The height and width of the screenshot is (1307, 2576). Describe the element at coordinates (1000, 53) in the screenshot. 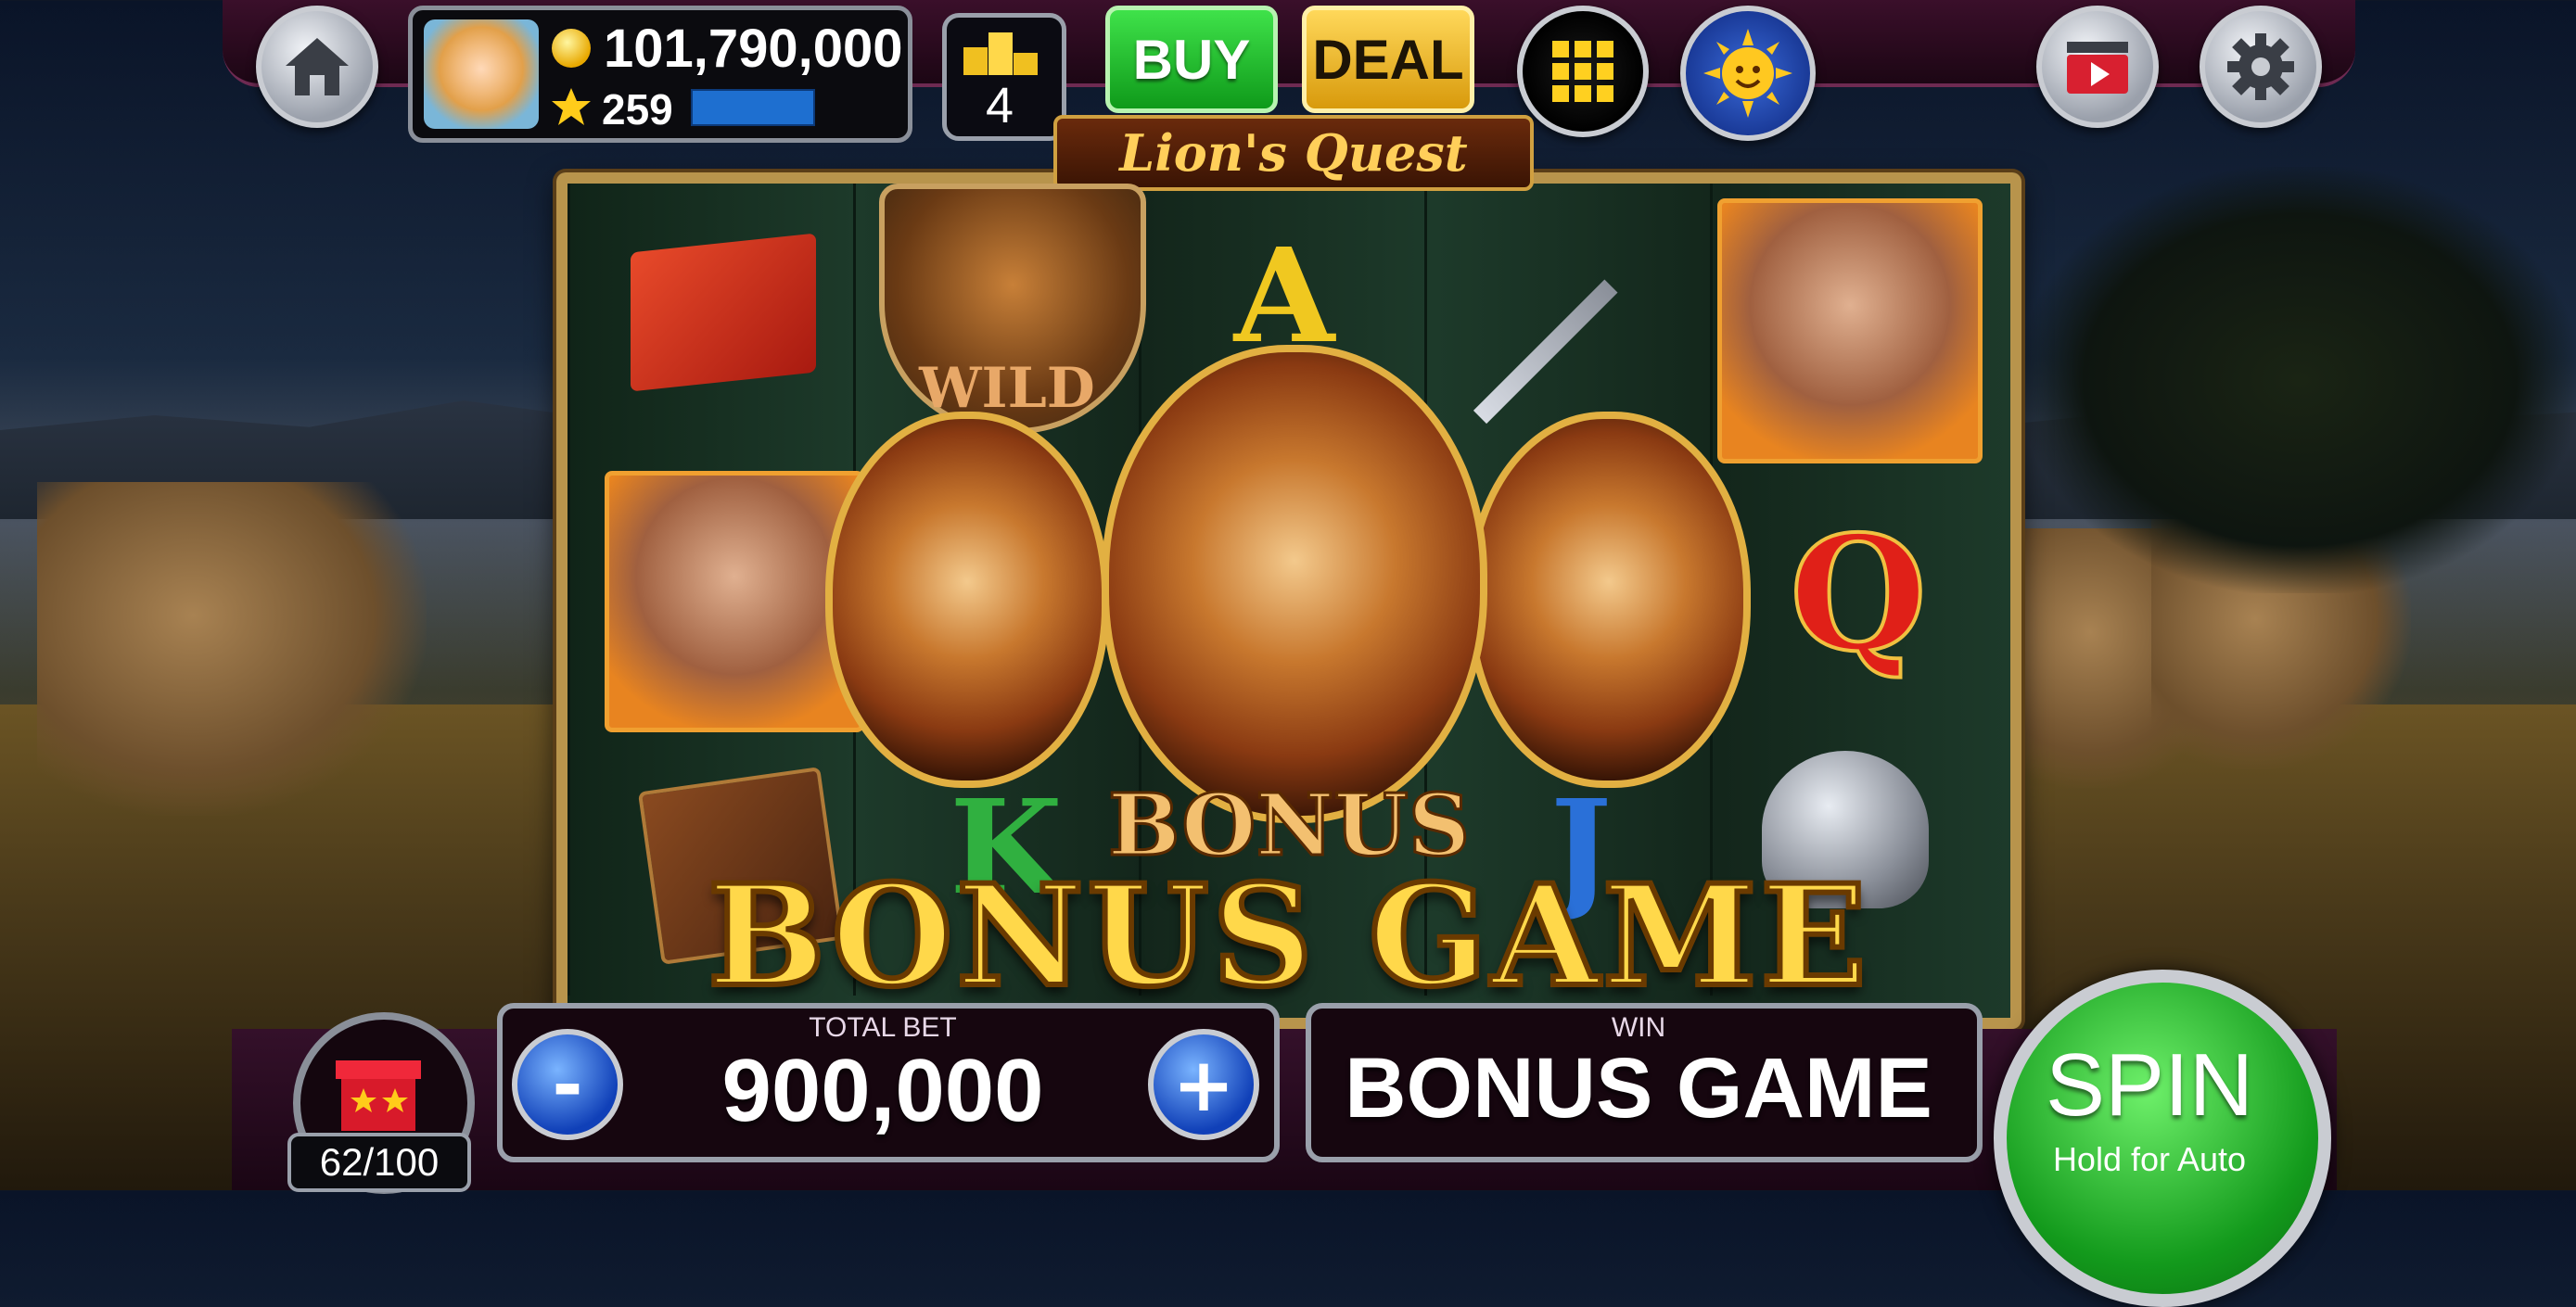

I see `podium-icon` at that location.